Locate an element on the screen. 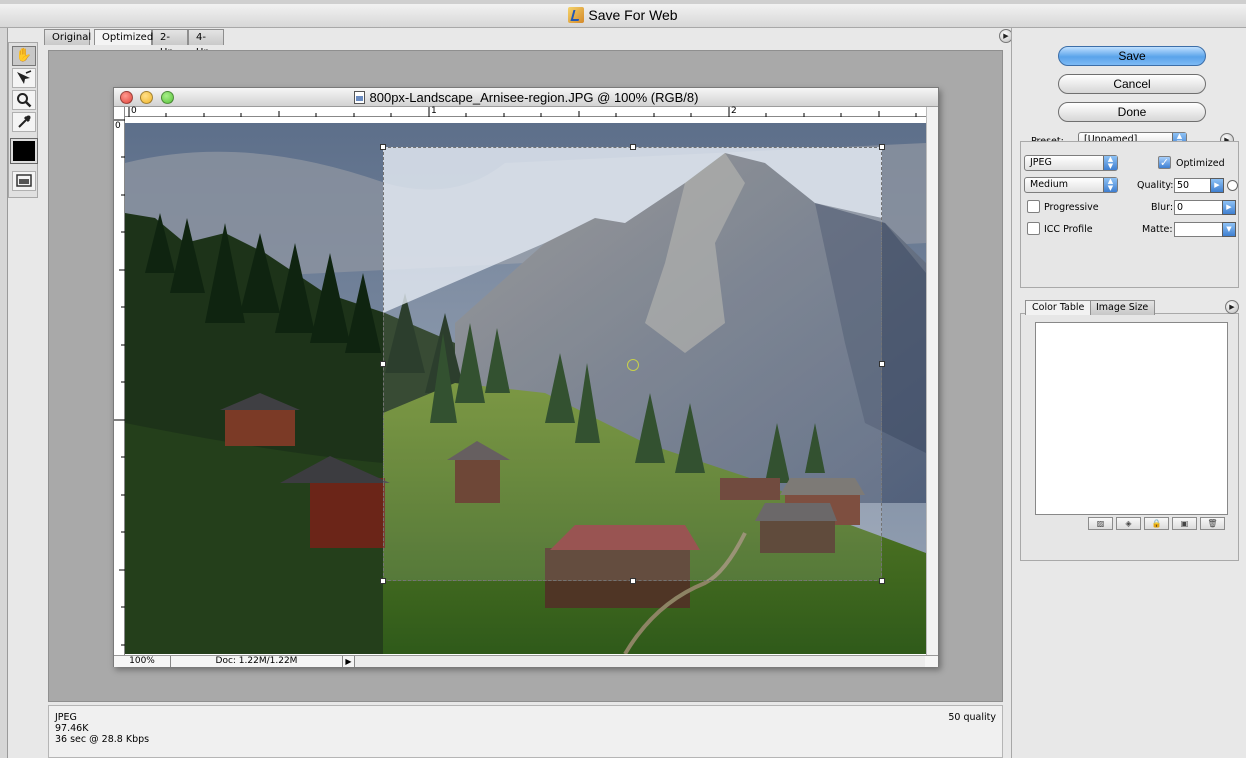 This screenshot has width=1246, height=758. web-snap-icon: ◈ is located at coordinates (1128, 523).